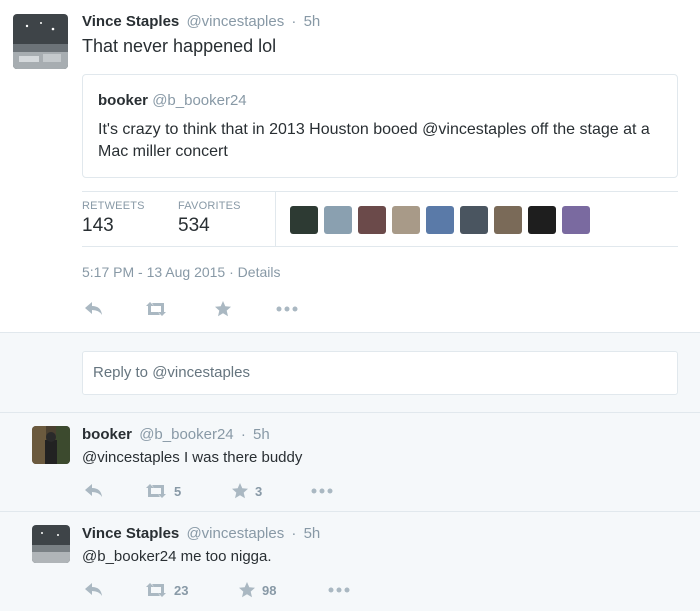  I want to click on reply-area: Reply to @vincestaples, so click(350, 372).